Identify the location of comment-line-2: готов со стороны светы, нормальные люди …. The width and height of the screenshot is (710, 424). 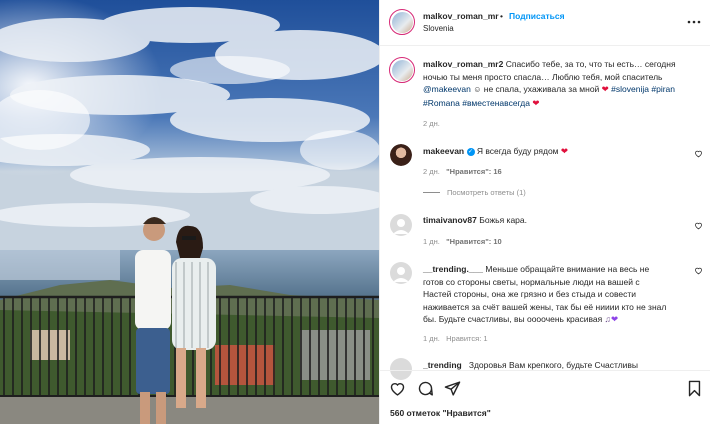
(531, 281).